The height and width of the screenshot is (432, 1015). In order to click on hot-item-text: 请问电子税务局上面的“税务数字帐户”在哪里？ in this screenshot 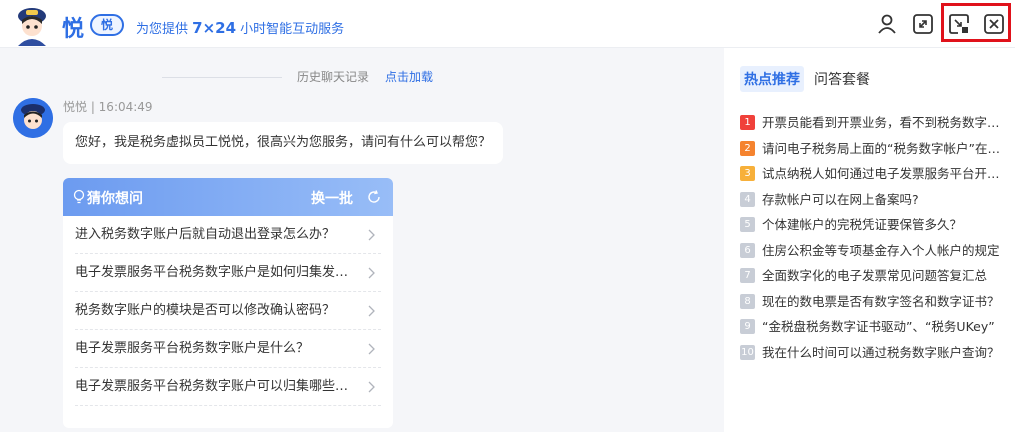, I will do `click(882, 148)`.